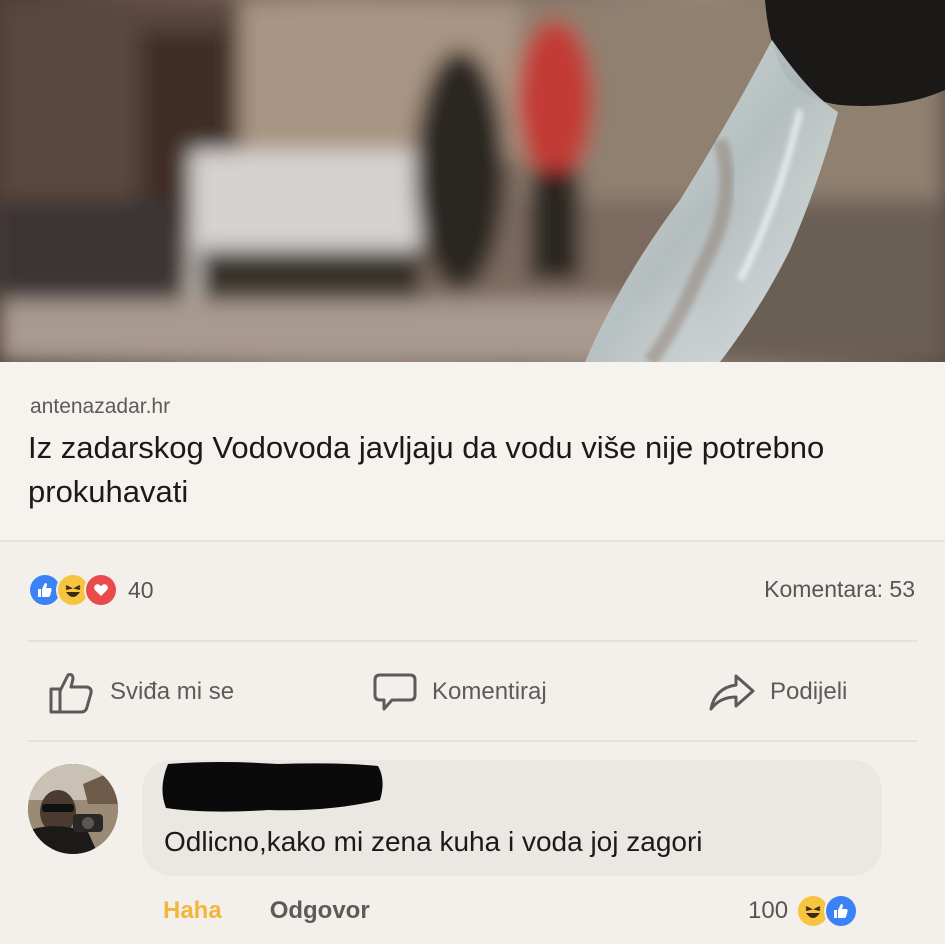  What do you see at coordinates (101, 590) in the screenshot?
I see `love-icon` at bounding box center [101, 590].